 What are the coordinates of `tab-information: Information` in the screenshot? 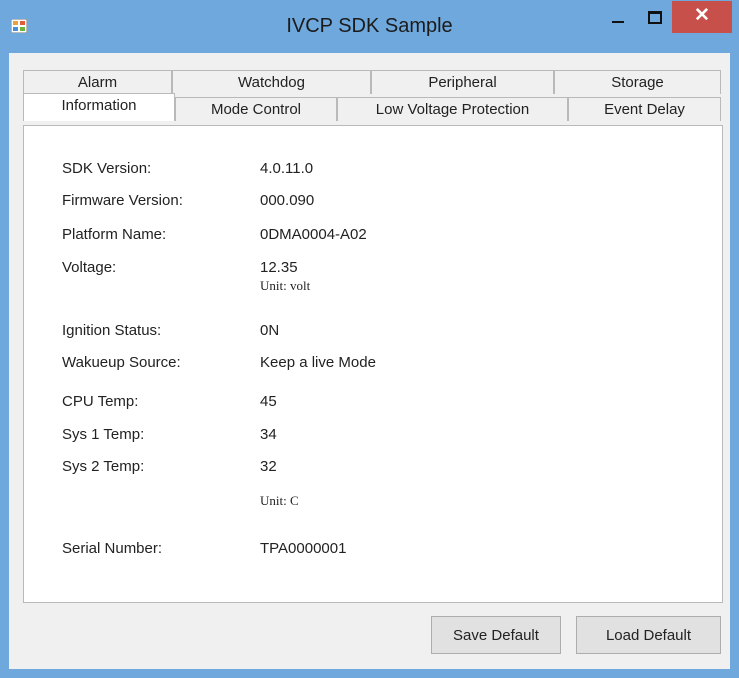 It's located at (99, 107).